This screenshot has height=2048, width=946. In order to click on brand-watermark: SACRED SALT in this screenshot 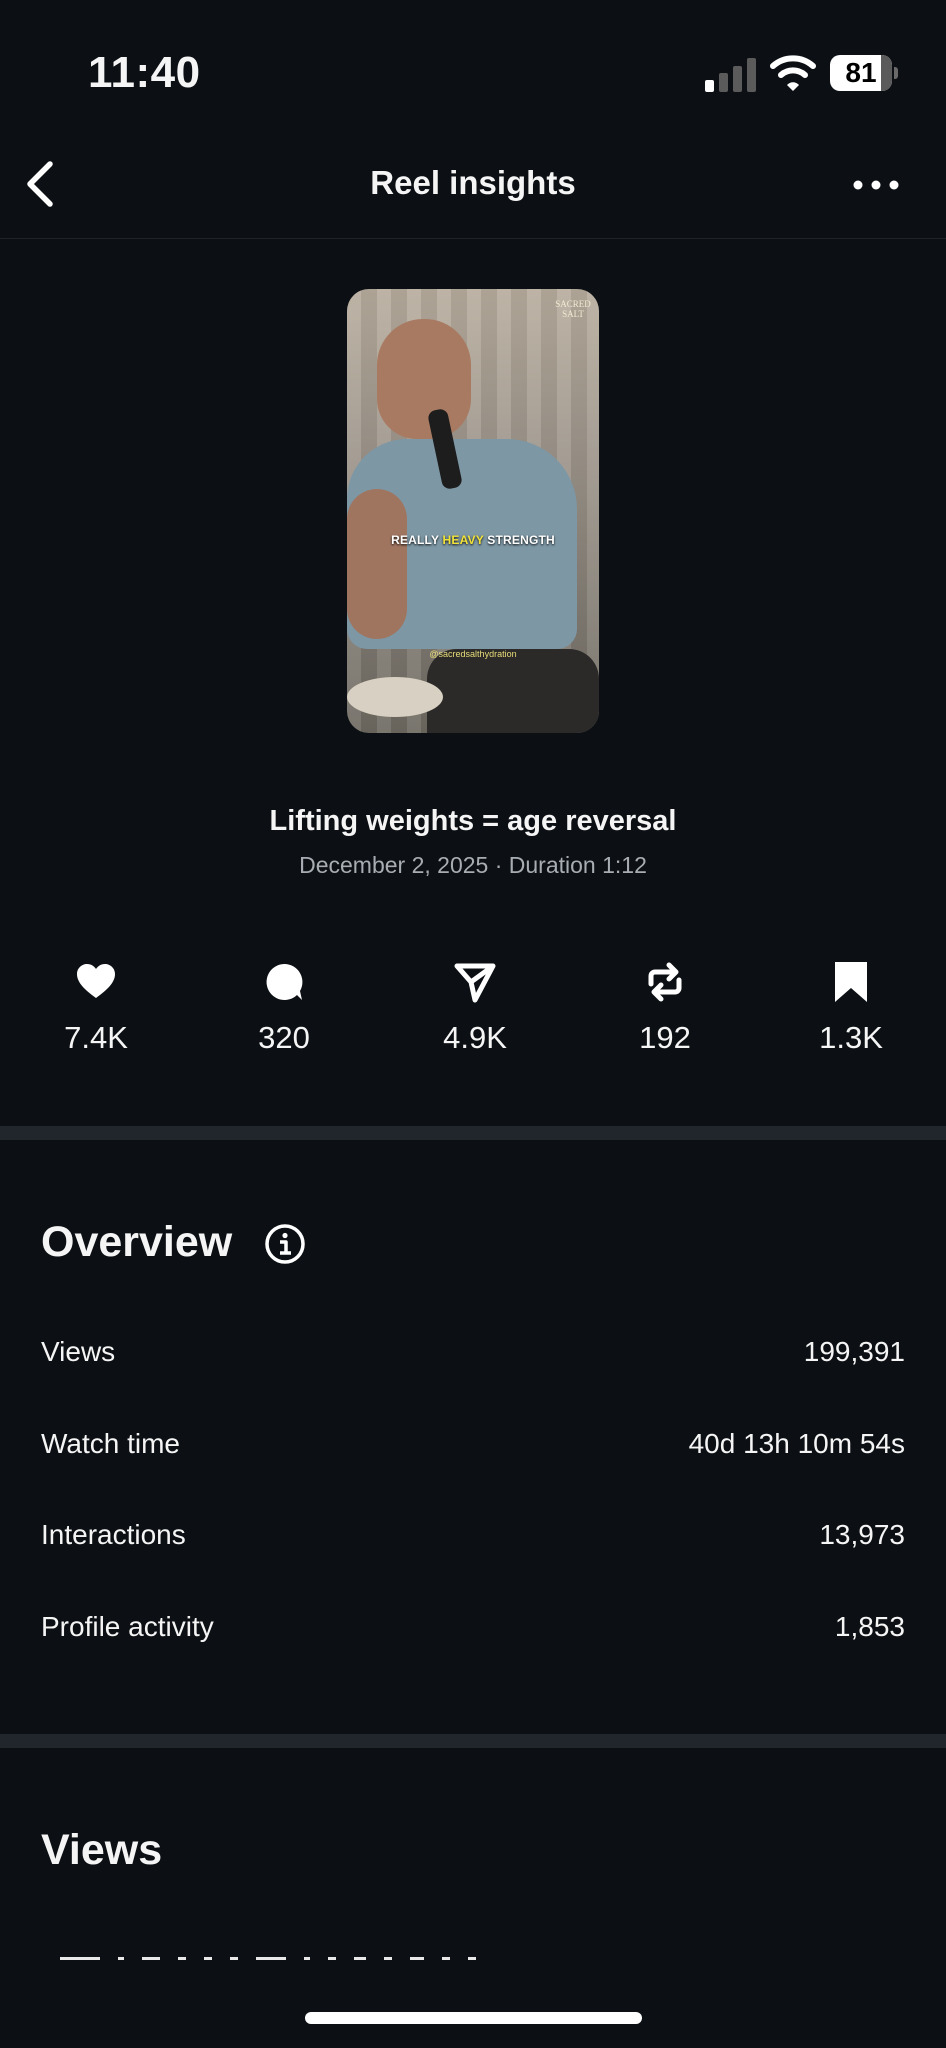, I will do `click(573, 309)`.